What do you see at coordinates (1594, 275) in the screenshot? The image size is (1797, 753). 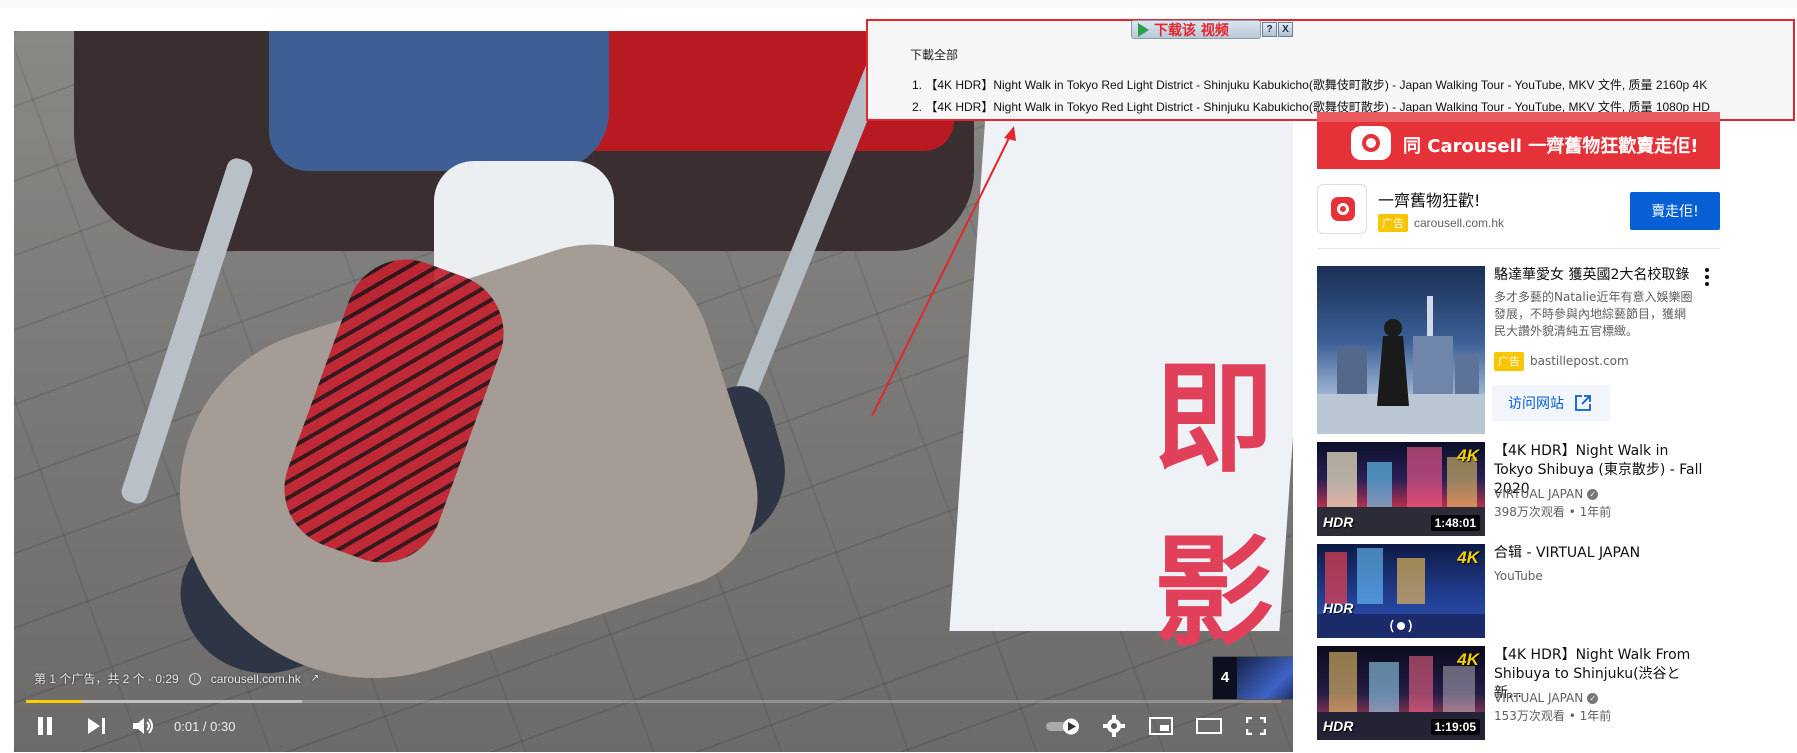 I see `promo-title: 駱達華愛女 獲英國2大名校取錄` at bounding box center [1594, 275].